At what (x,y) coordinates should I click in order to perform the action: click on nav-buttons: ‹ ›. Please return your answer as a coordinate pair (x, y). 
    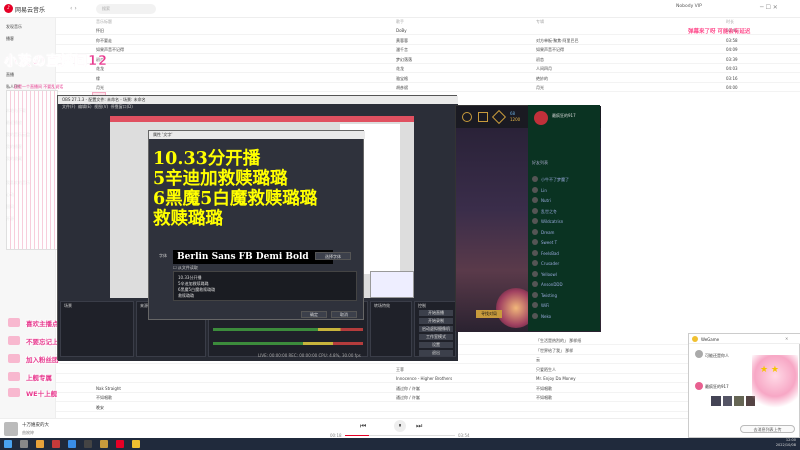
    Looking at the image, I should click on (73, 8).